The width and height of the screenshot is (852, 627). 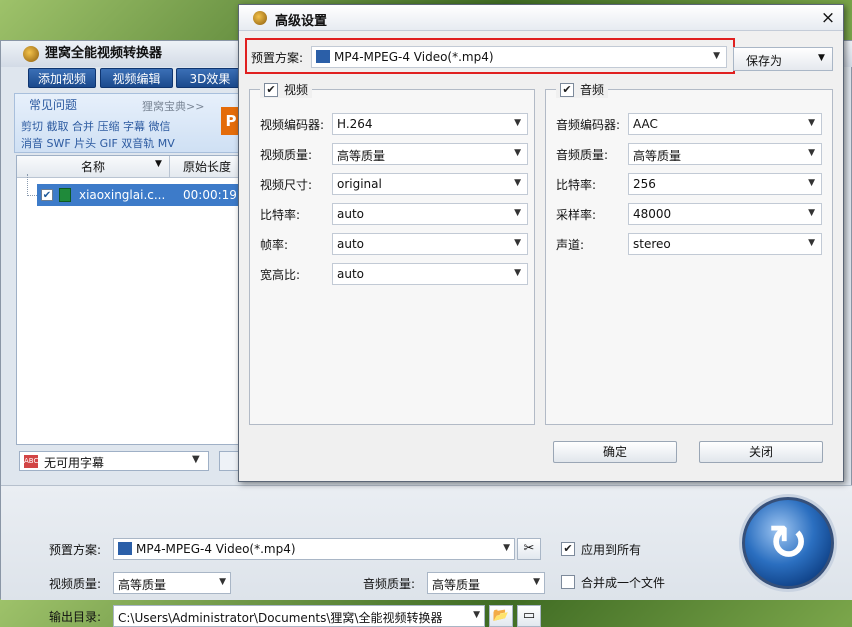 What do you see at coordinates (361, 156) in the screenshot?
I see `video-quality-value: 高等质量` at bounding box center [361, 156].